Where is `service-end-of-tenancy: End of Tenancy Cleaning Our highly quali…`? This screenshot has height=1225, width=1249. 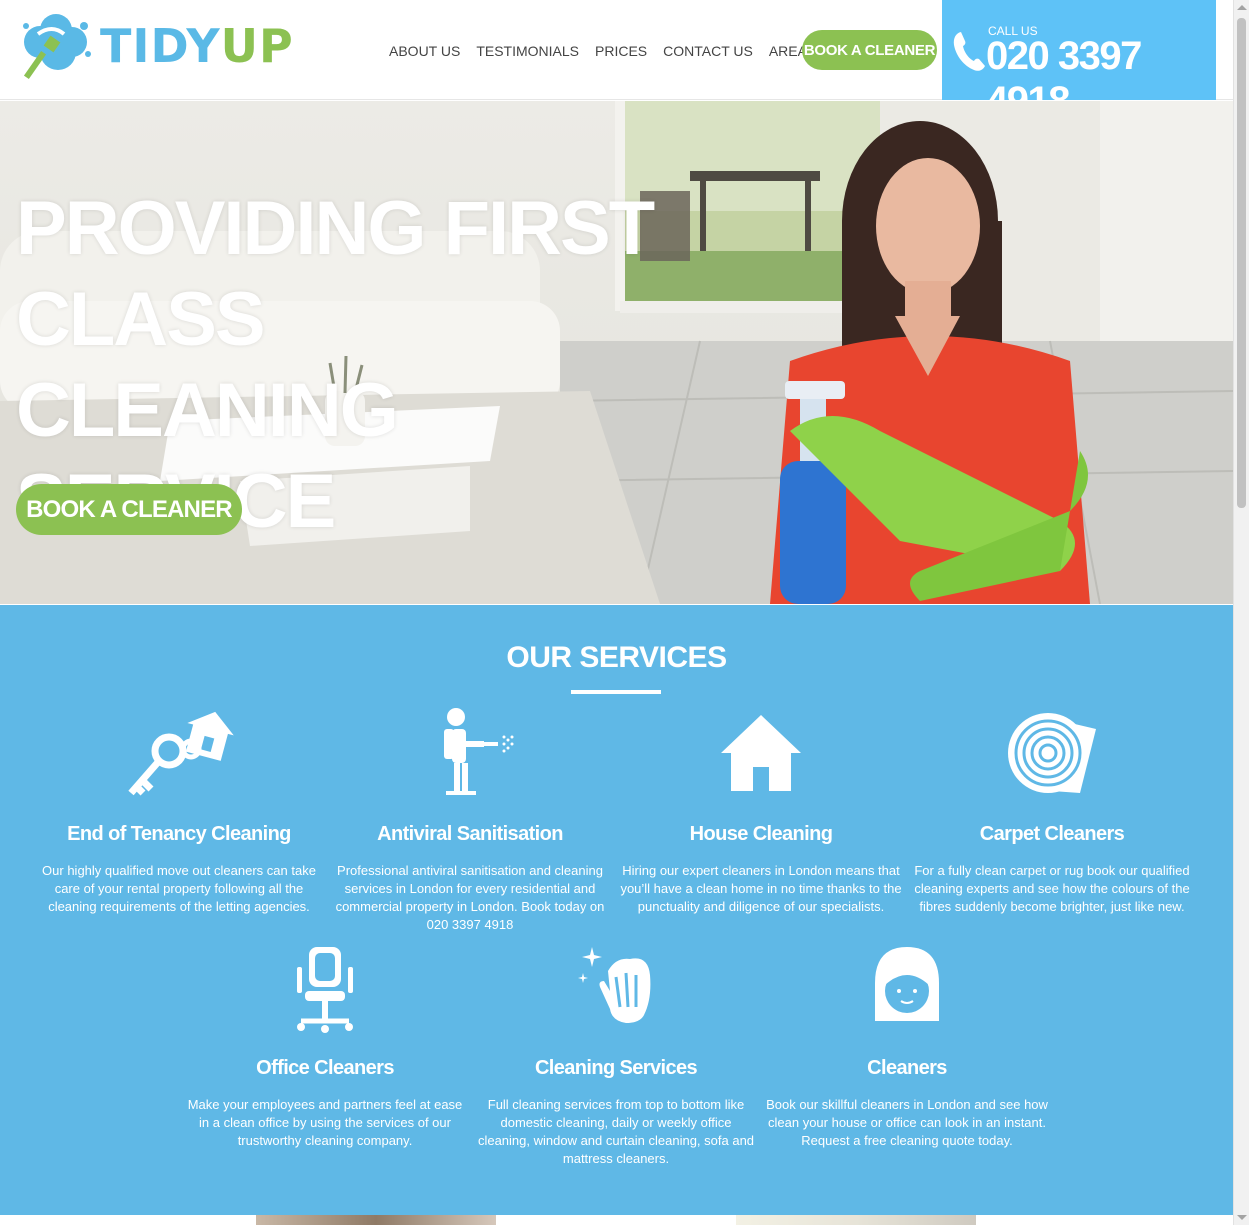 service-end-of-tenancy: End of Tenancy Cleaning Our highly quali… is located at coordinates (179, 811).